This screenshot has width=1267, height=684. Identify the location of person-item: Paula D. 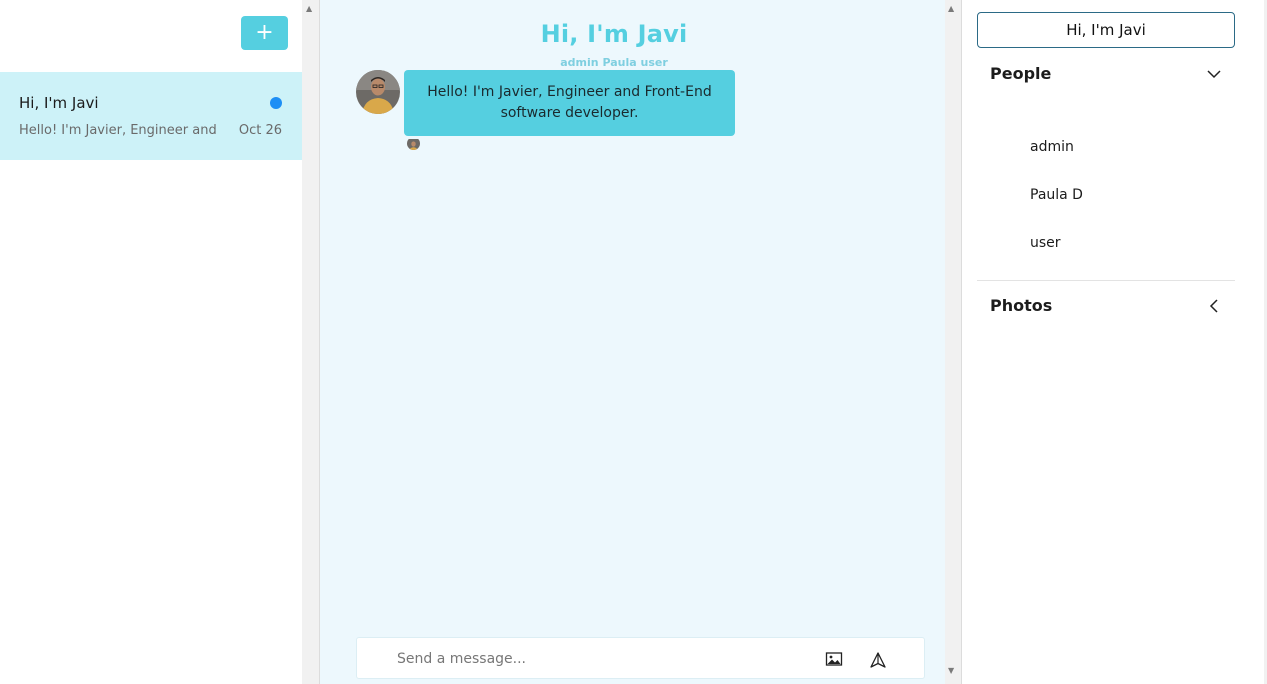
(1056, 195).